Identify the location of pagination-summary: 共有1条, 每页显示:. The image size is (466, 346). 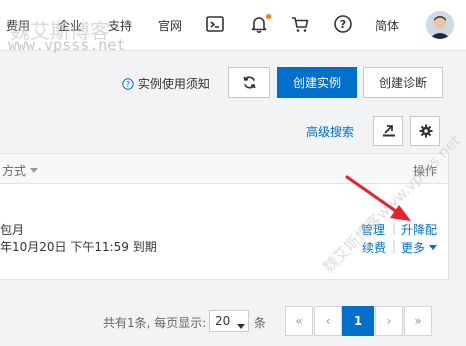
(155, 323).